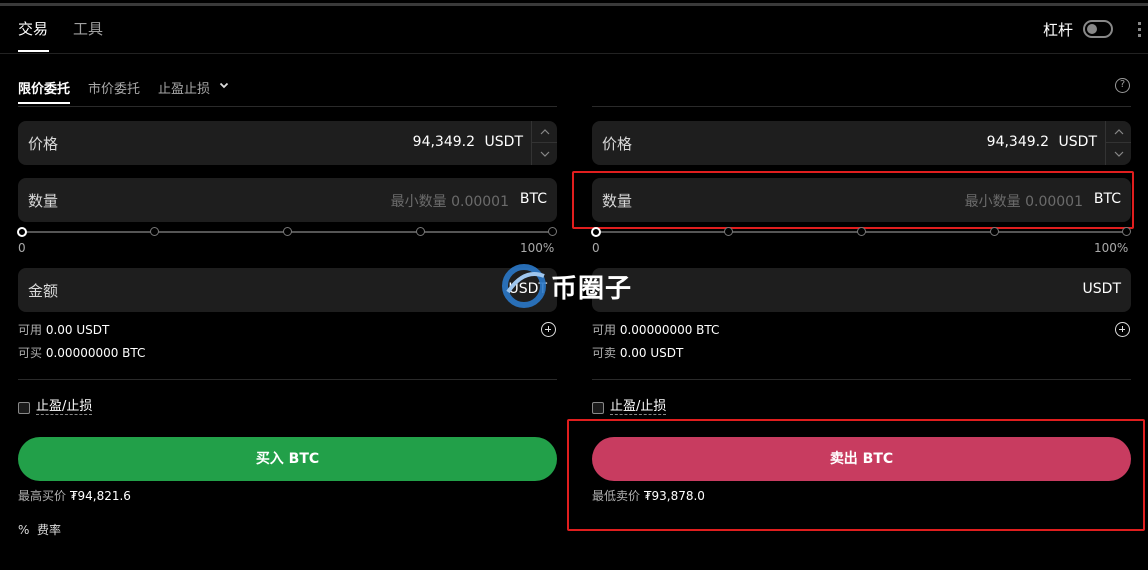 This screenshot has width=1148, height=570. Describe the element at coordinates (44, 103) in the screenshot. I see `order-tab-indicator` at that location.